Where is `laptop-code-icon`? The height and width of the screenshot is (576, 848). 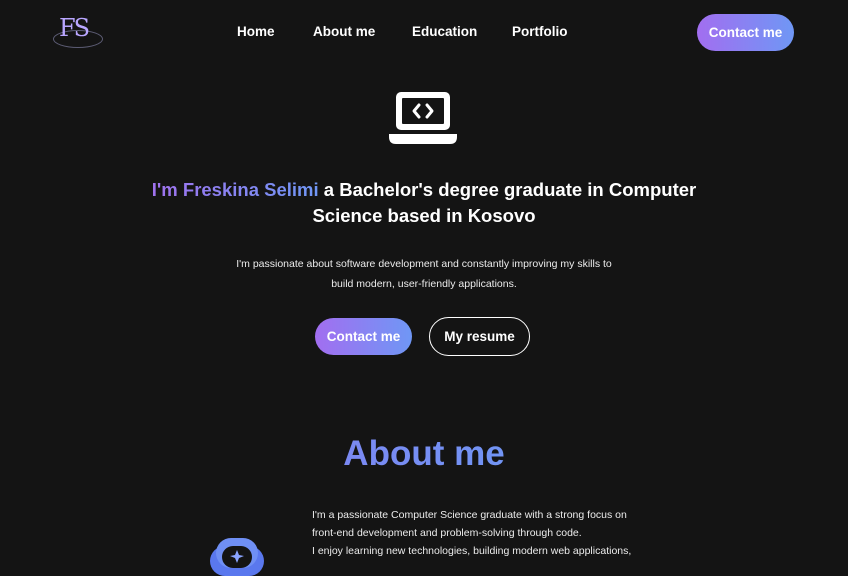
laptop-code-icon is located at coordinates (423, 118).